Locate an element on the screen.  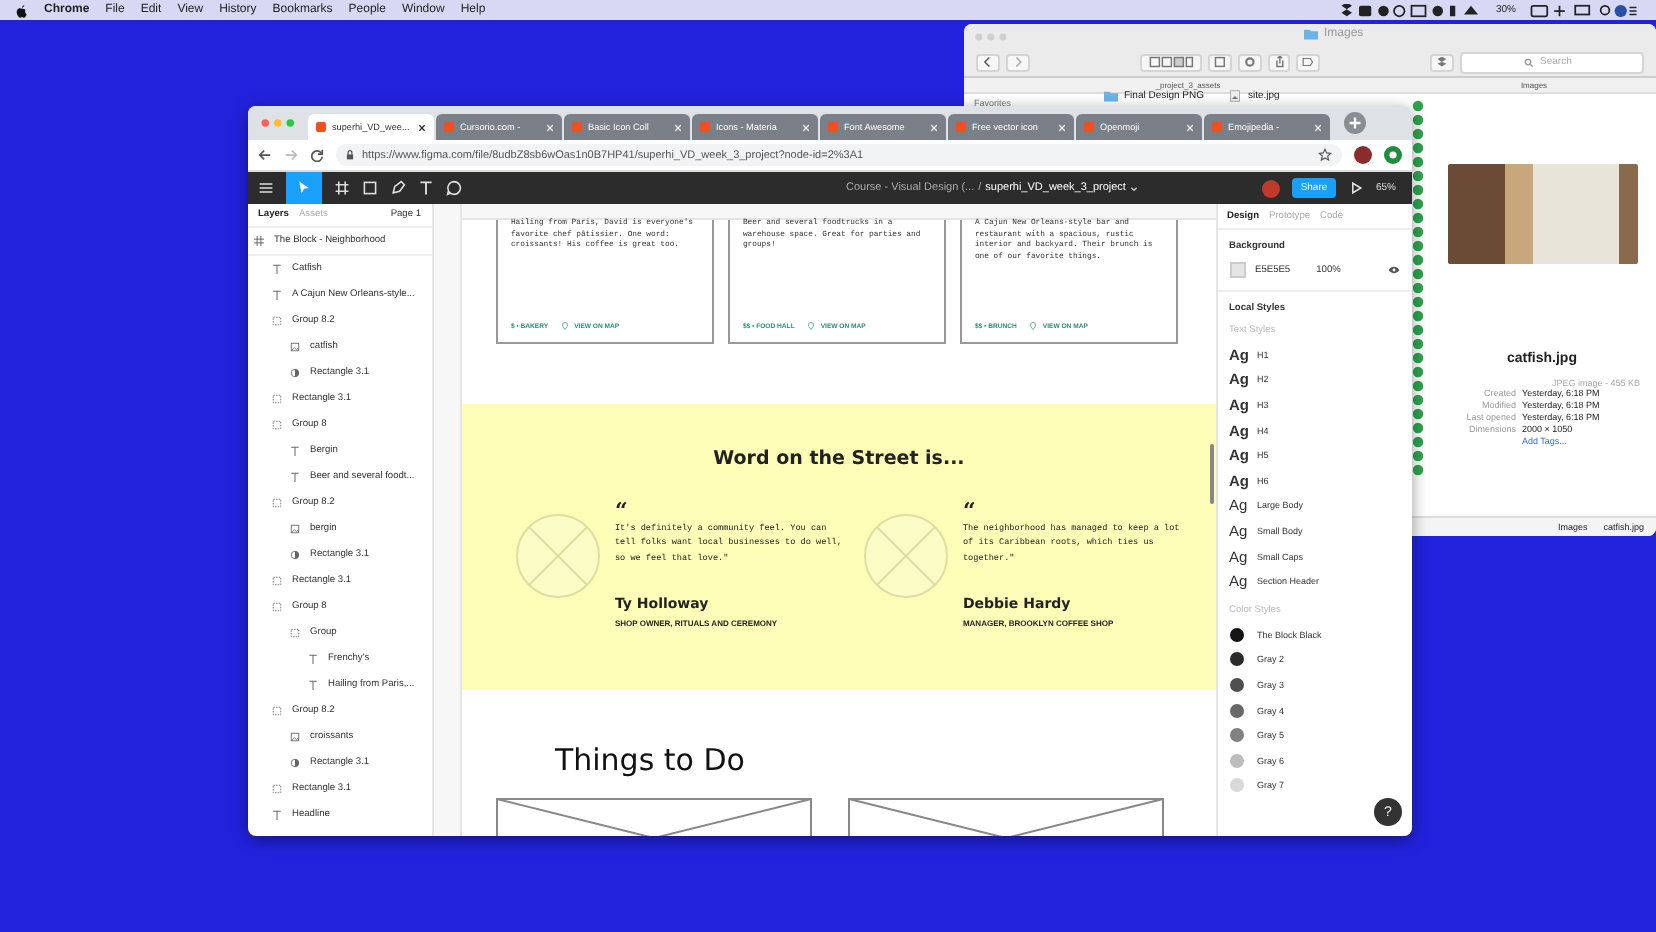
share-icon is located at coordinates (1279, 62).